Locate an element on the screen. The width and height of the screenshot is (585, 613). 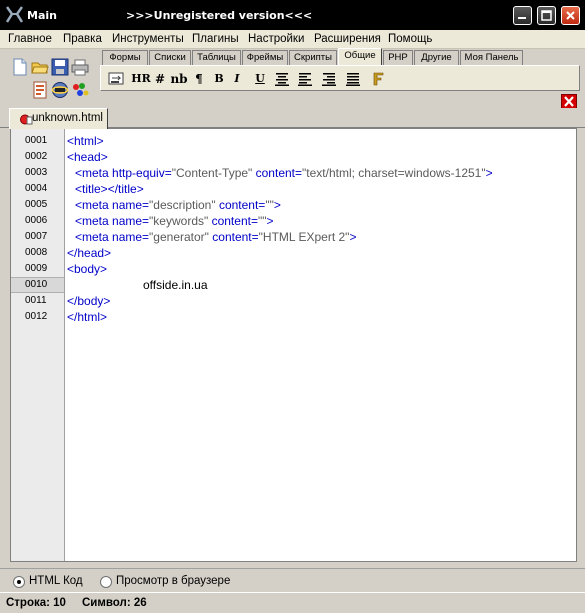
code-line: <title></title> is located at coordinates (109, 189).